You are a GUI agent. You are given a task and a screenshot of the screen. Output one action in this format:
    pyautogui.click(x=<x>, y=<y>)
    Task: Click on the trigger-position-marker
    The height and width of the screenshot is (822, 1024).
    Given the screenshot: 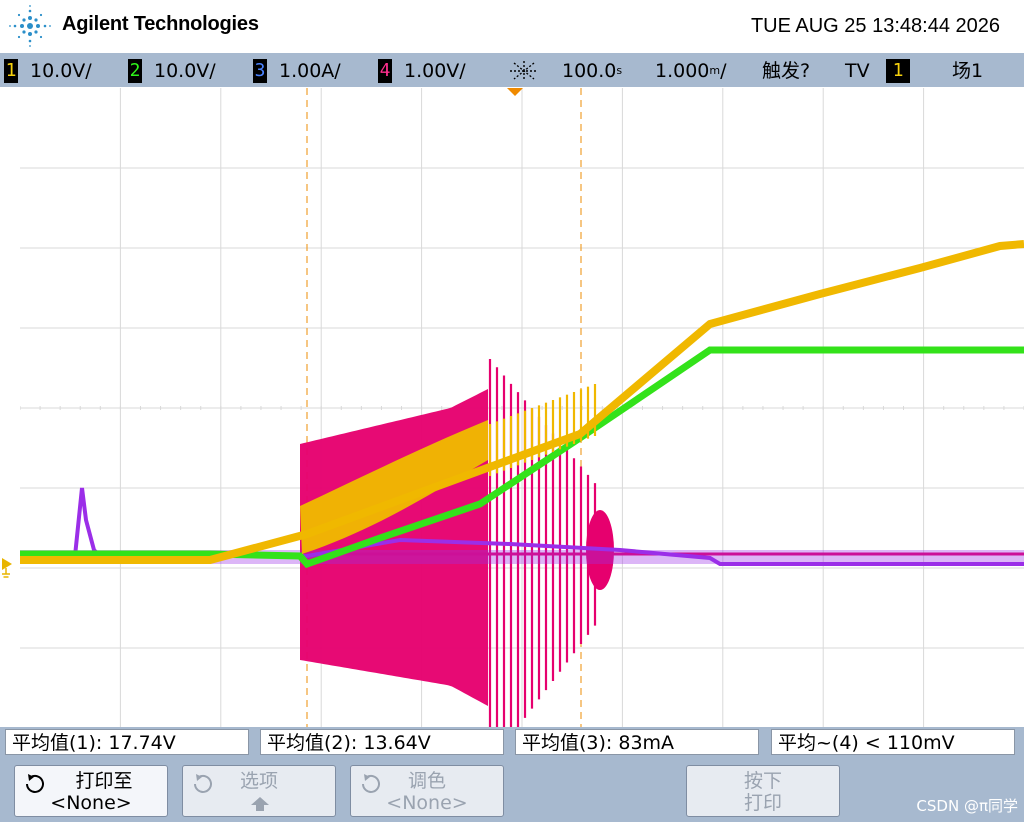 What is the action you would take?
    pyautogui.click(x=515, y=92)
    